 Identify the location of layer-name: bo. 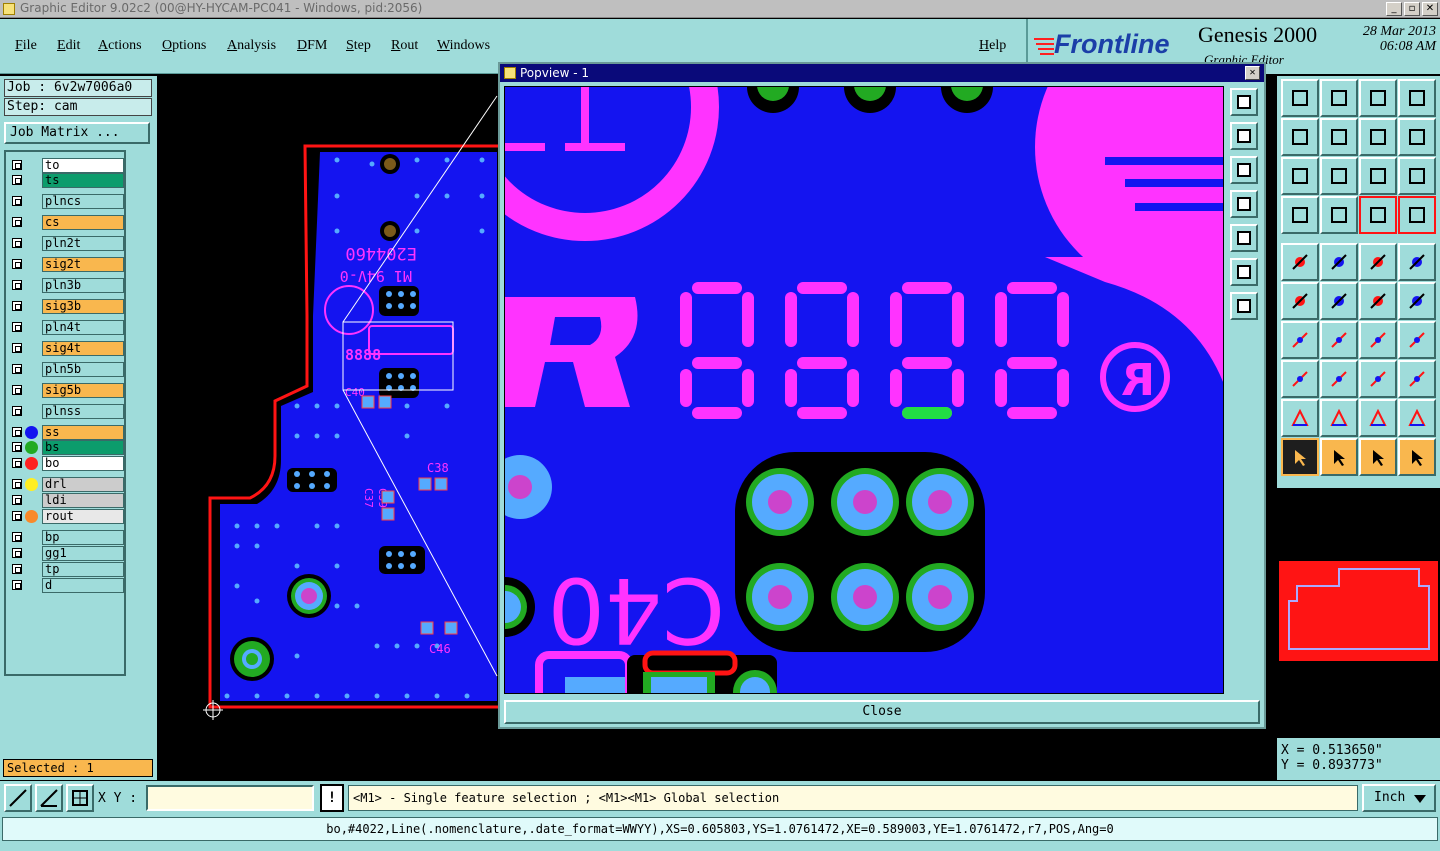
(83, 463).